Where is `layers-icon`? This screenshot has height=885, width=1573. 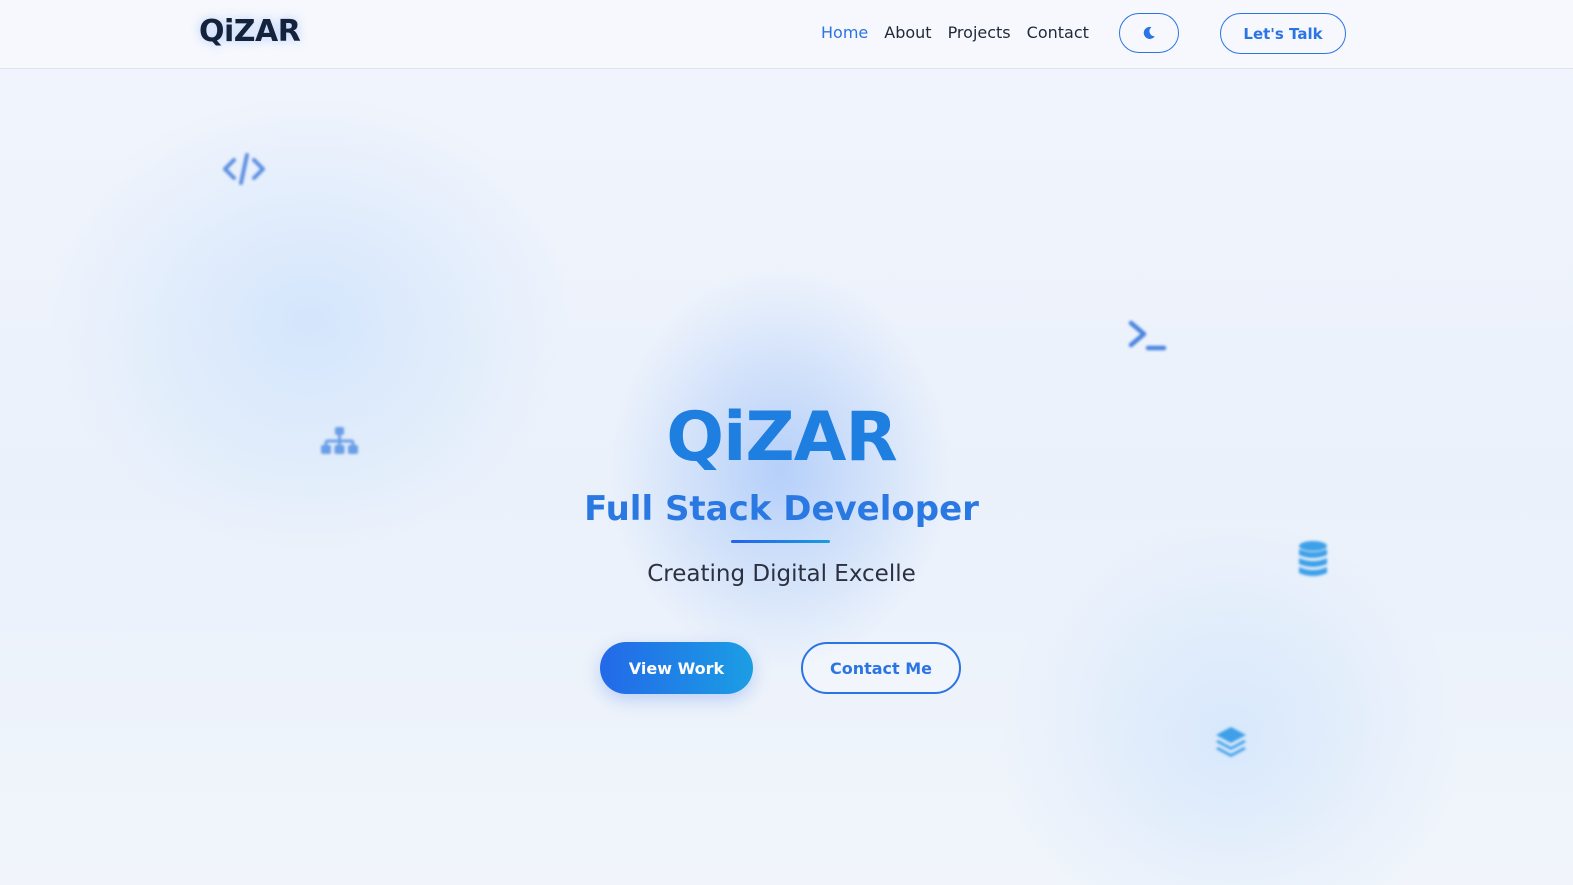
layers-icon is located at coordinates (1231, 742).